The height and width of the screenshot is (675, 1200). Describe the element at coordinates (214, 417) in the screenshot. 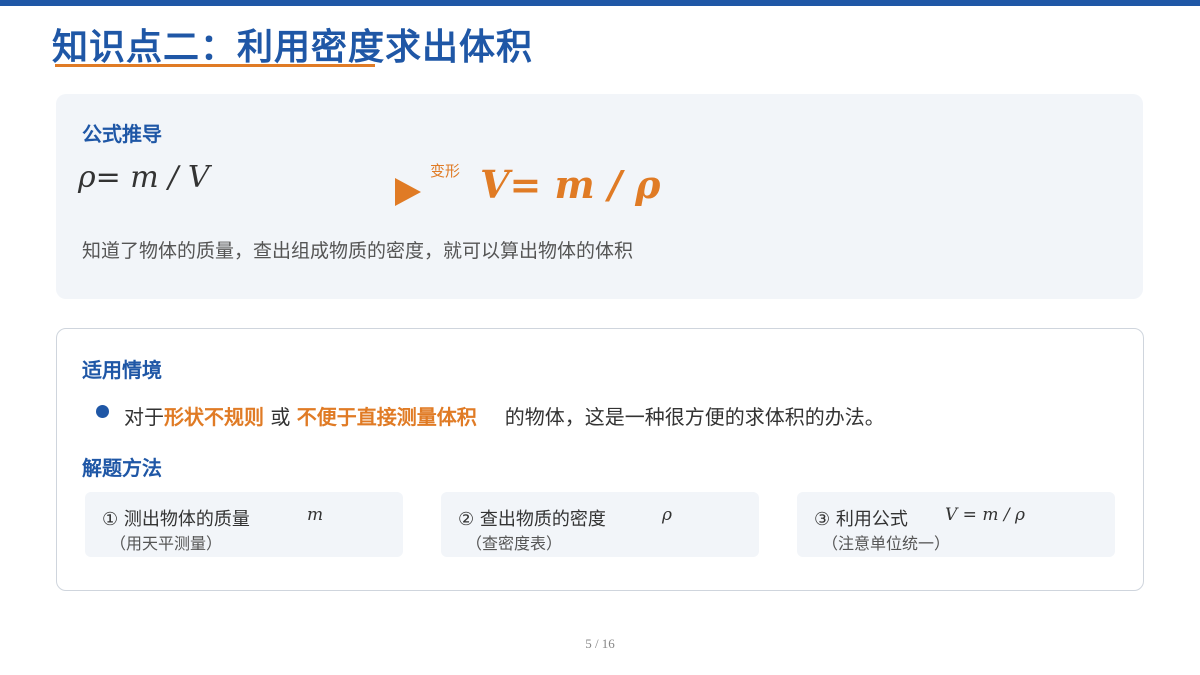

I see `highlight-irregular-shape: 形状不规则` at that location.